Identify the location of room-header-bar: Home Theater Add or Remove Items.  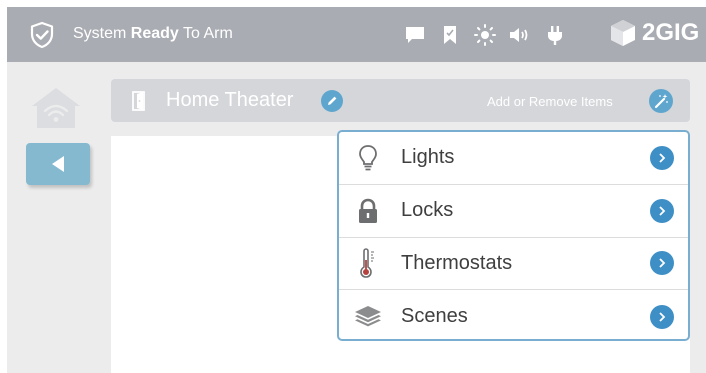
(400, 100).